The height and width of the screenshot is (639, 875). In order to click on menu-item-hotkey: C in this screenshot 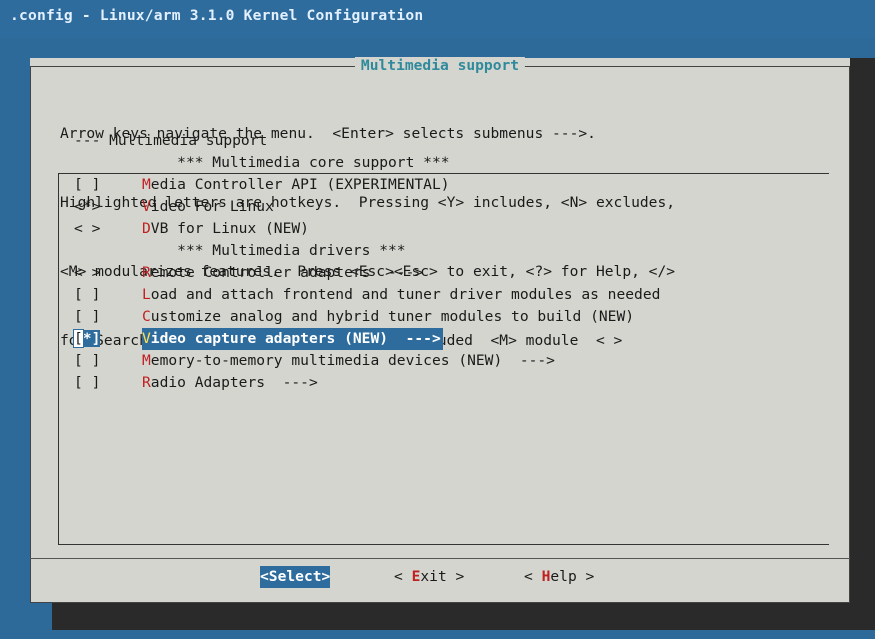, I will do `click(146, 316)`.